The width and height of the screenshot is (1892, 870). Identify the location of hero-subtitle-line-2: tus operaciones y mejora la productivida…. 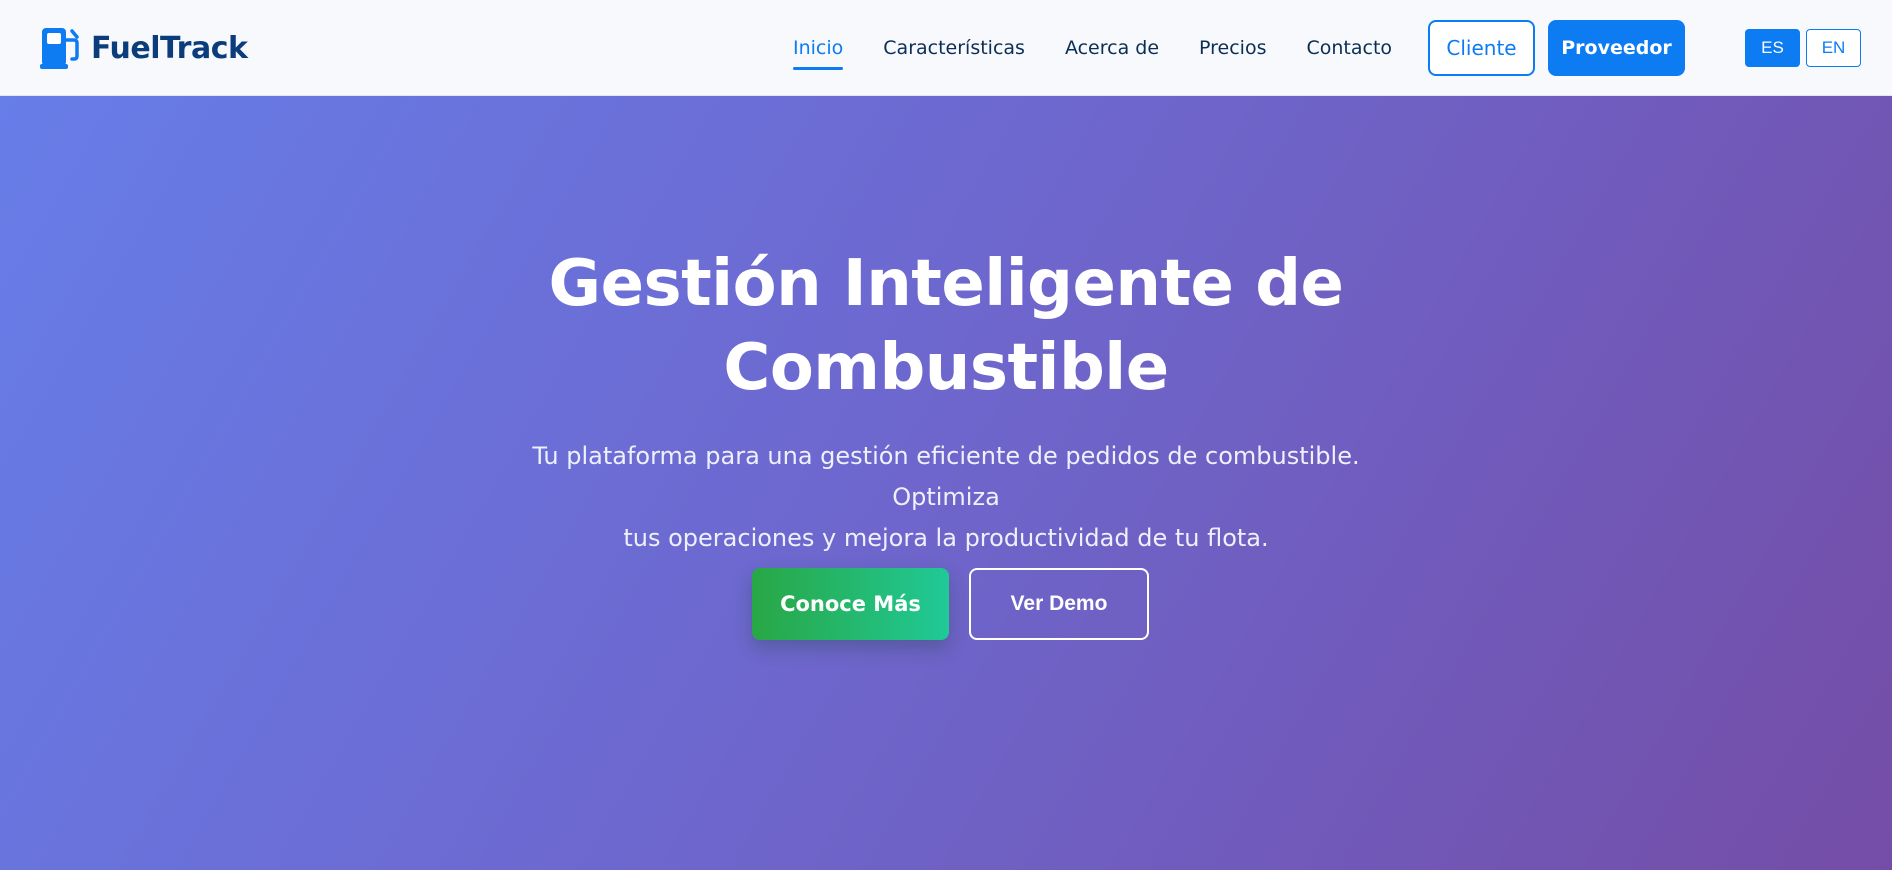
(946, 538).